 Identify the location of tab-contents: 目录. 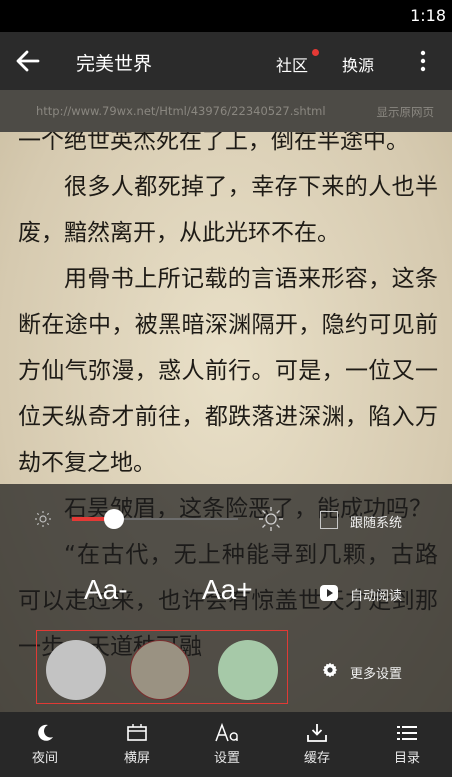
(407, 744).